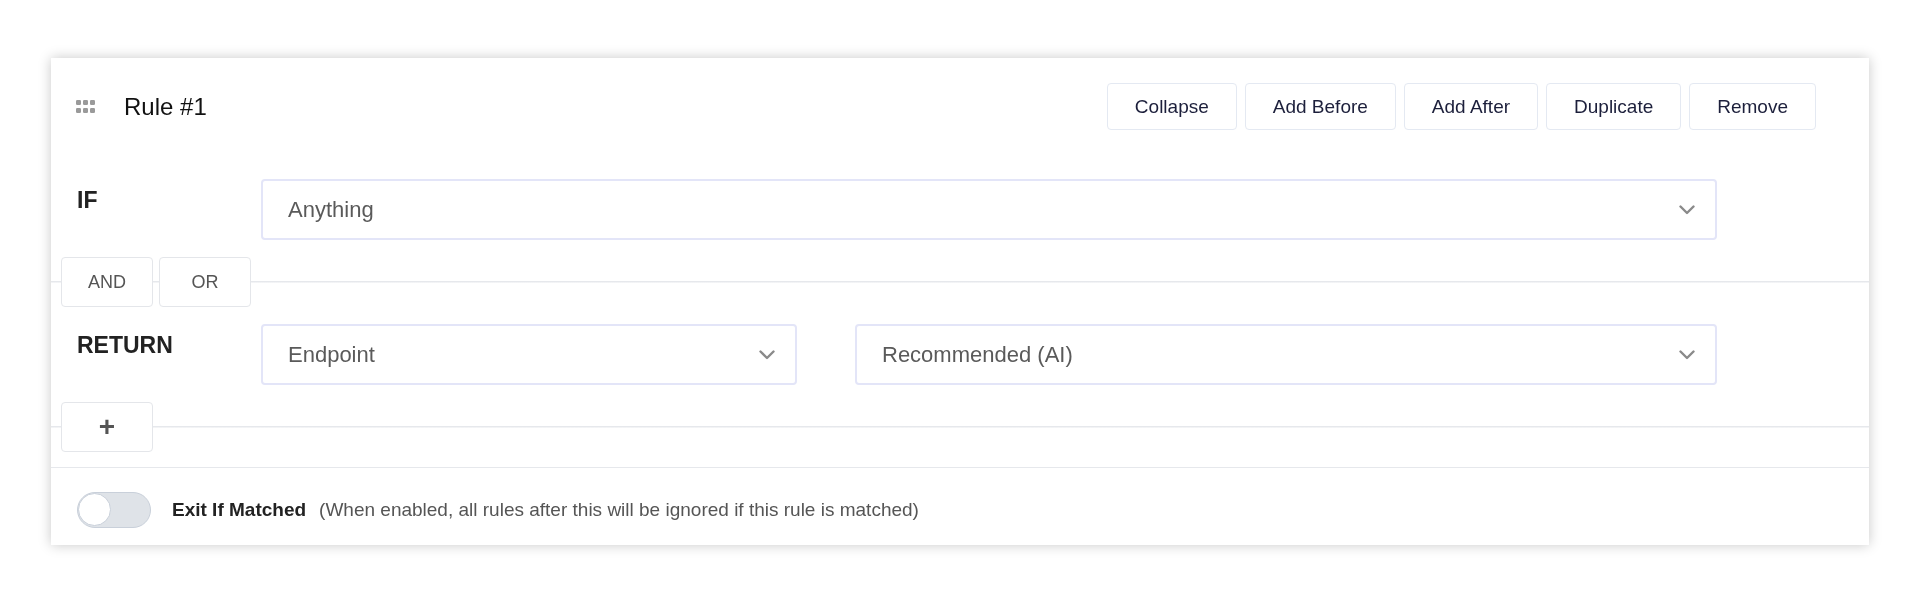  What do you see at coordinates (114, 510) in the screenshot?
I see `toggle-switch` at bounding box center [114, 510].